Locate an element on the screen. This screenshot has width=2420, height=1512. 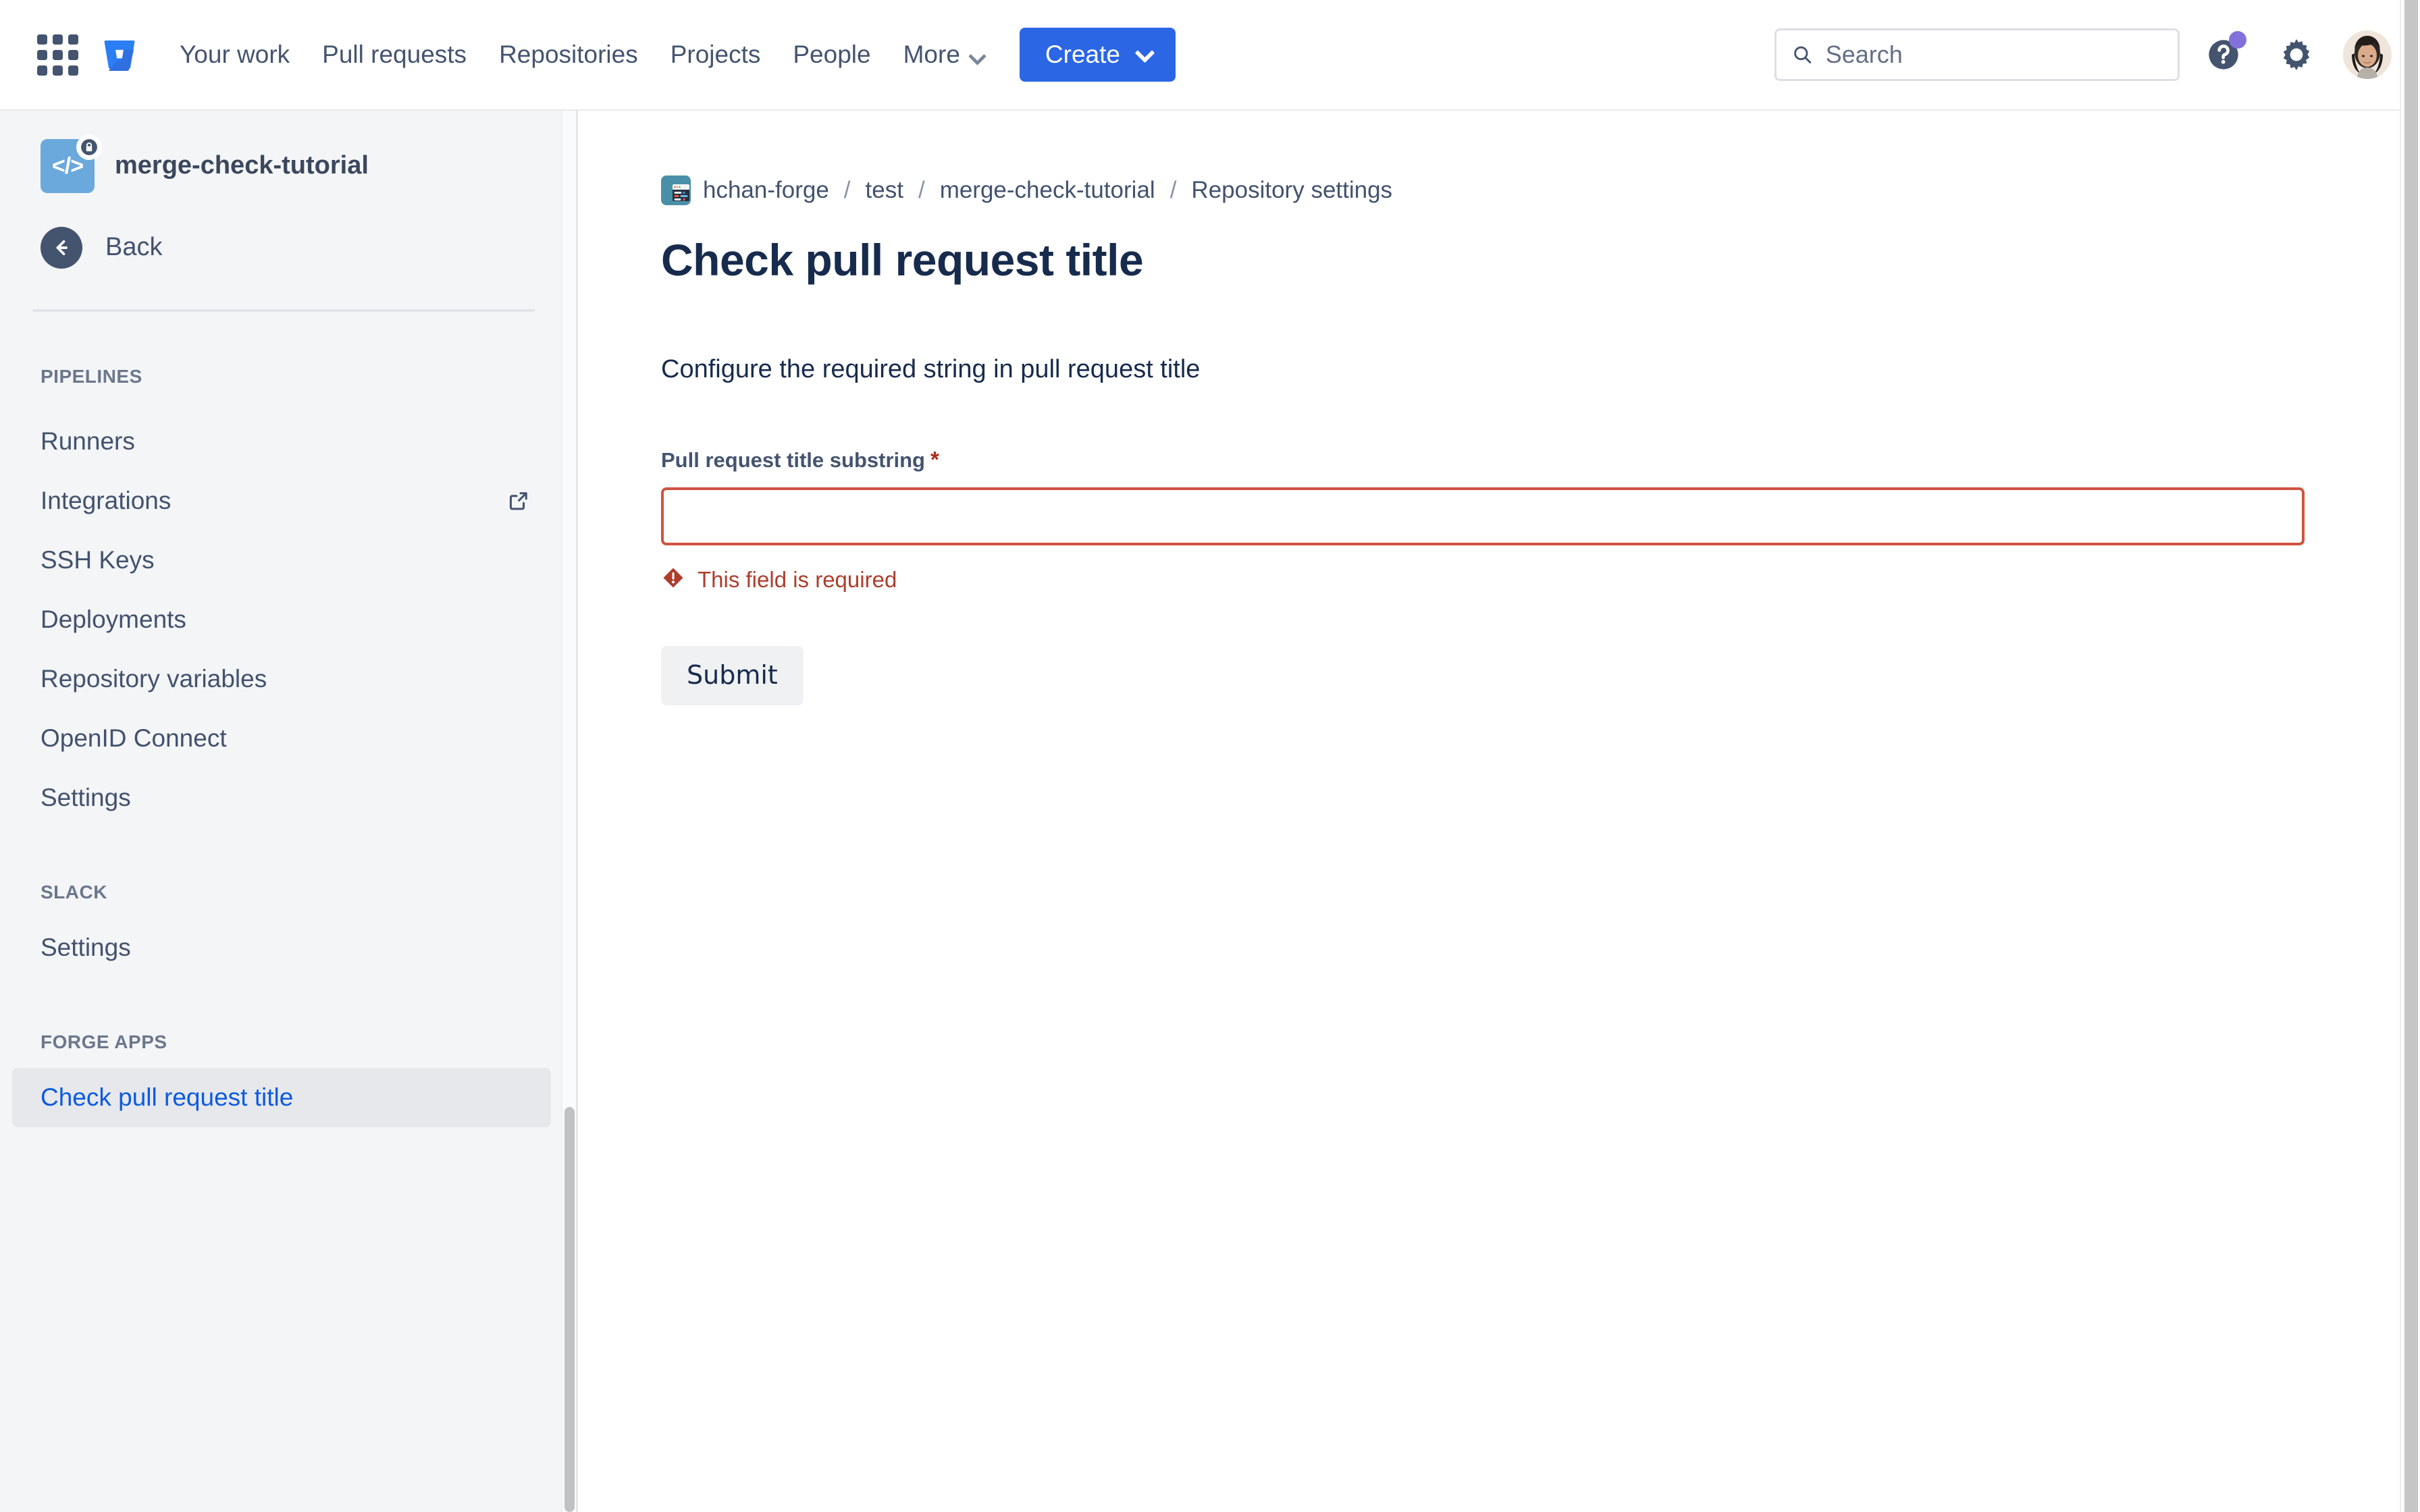
window-scrollbar-thumb is located at coordinates (2411, 756).